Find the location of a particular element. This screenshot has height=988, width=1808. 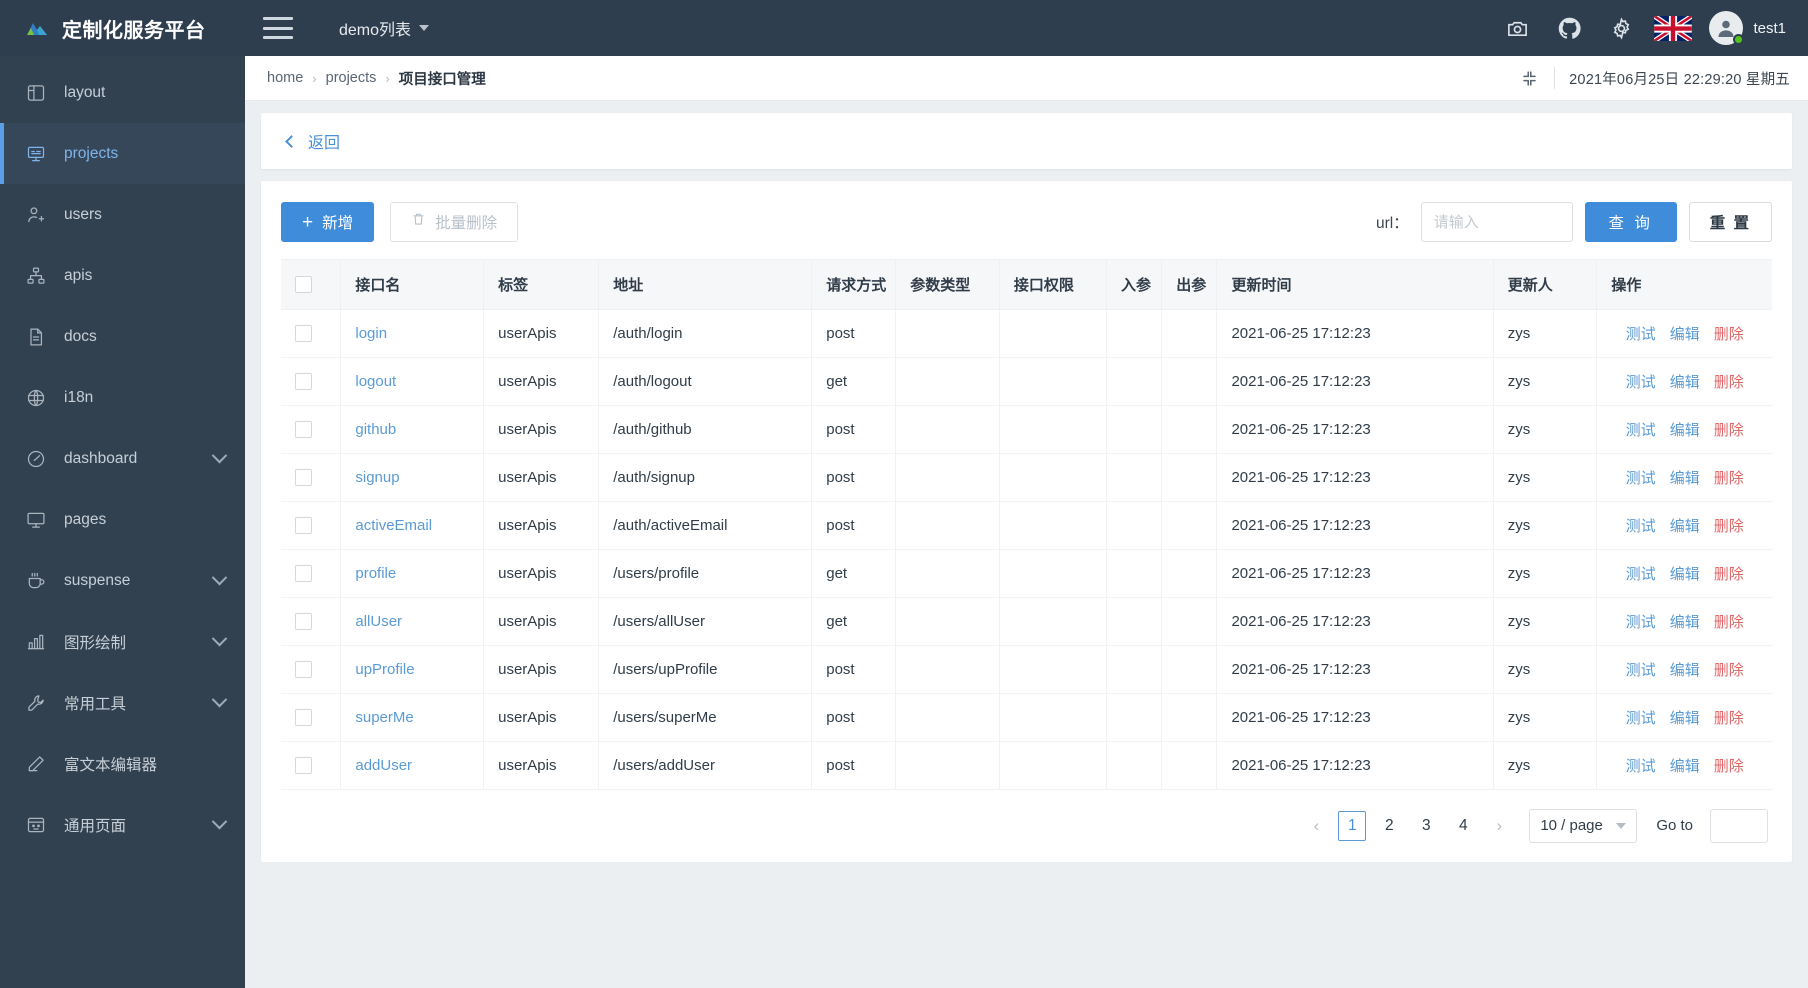

sidebar-item-pages: pages is located at coordinates (122, 519).